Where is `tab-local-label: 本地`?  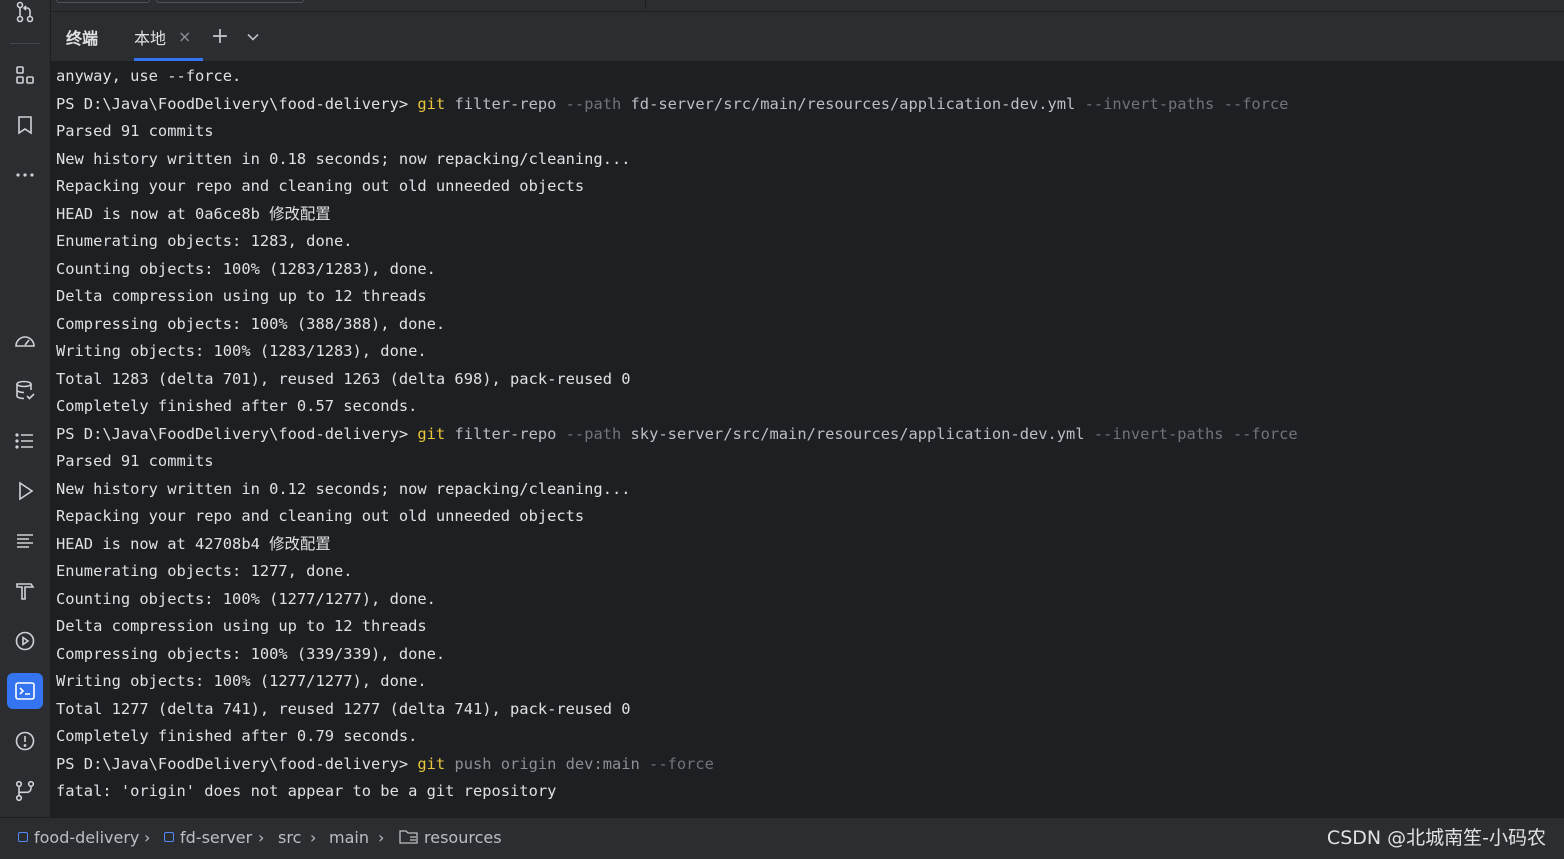
tab-local-label: 本地 is located at coordinates (150, 38).